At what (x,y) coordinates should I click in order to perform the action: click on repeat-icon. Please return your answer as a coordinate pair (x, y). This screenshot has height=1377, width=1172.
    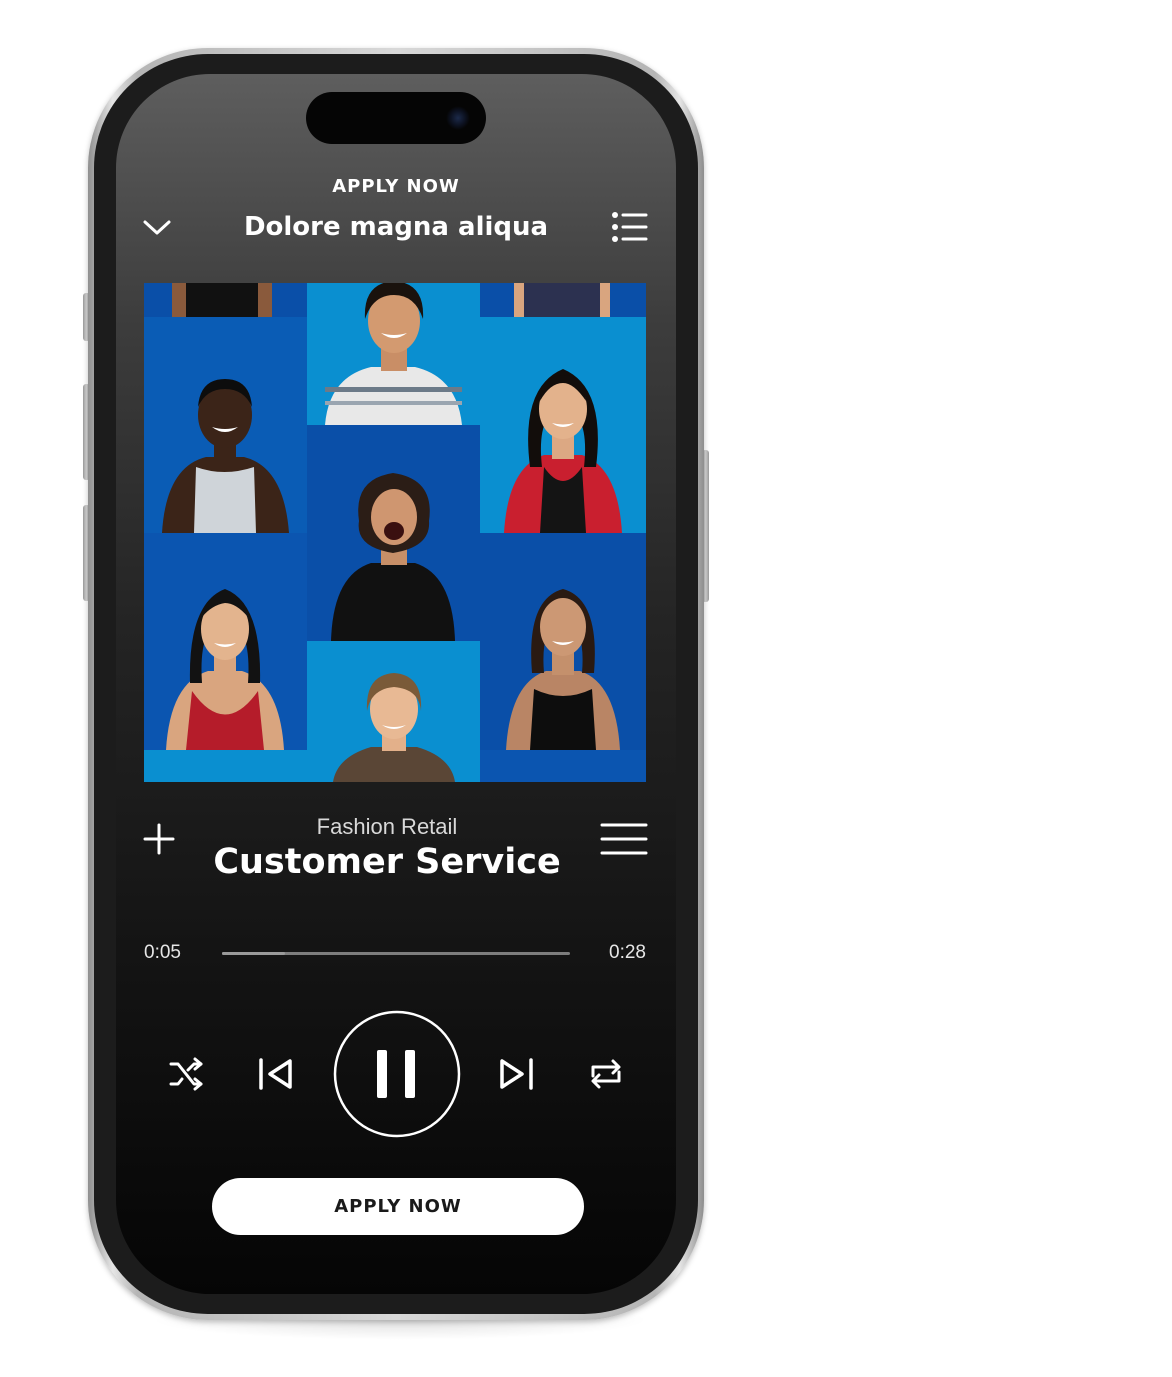
    Looking at the image, I should click on (606, 1074).